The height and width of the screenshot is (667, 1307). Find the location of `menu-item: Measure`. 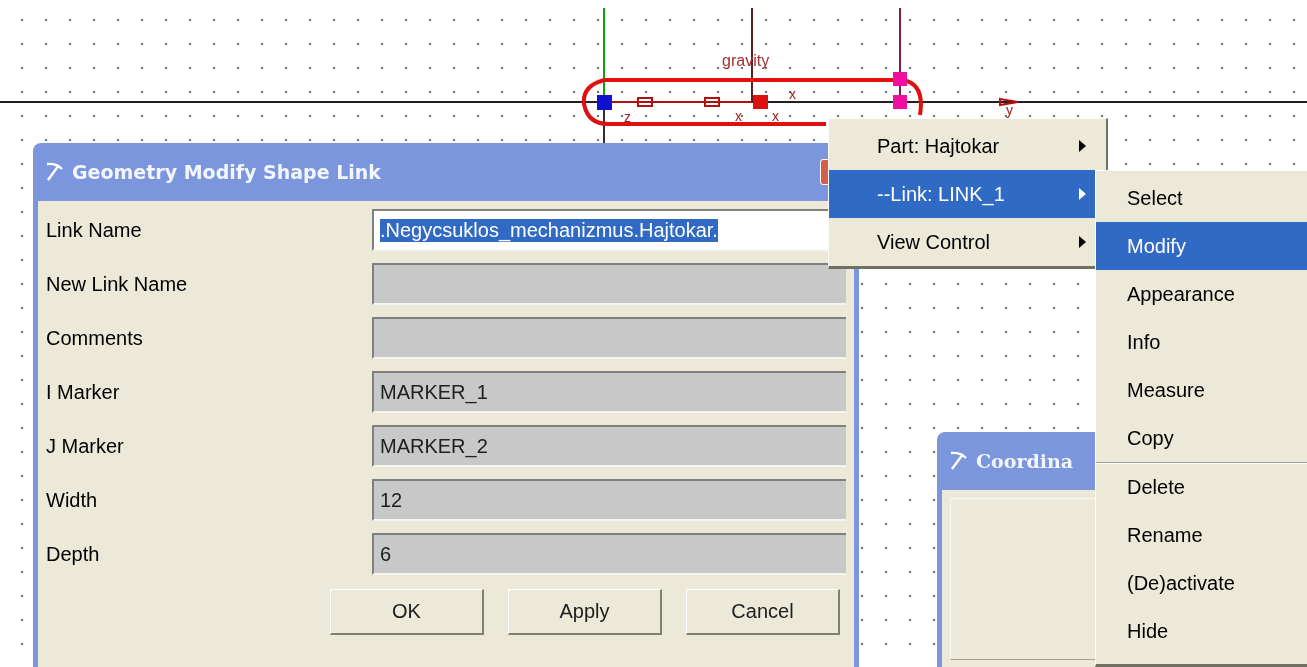

menu-item: Measure is located at coordinates (1201, 390).